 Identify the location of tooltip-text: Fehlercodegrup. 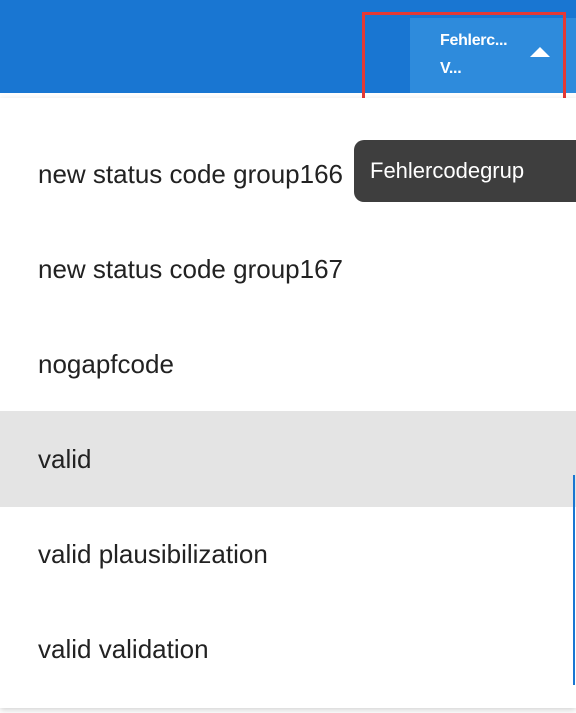
(447, 170).